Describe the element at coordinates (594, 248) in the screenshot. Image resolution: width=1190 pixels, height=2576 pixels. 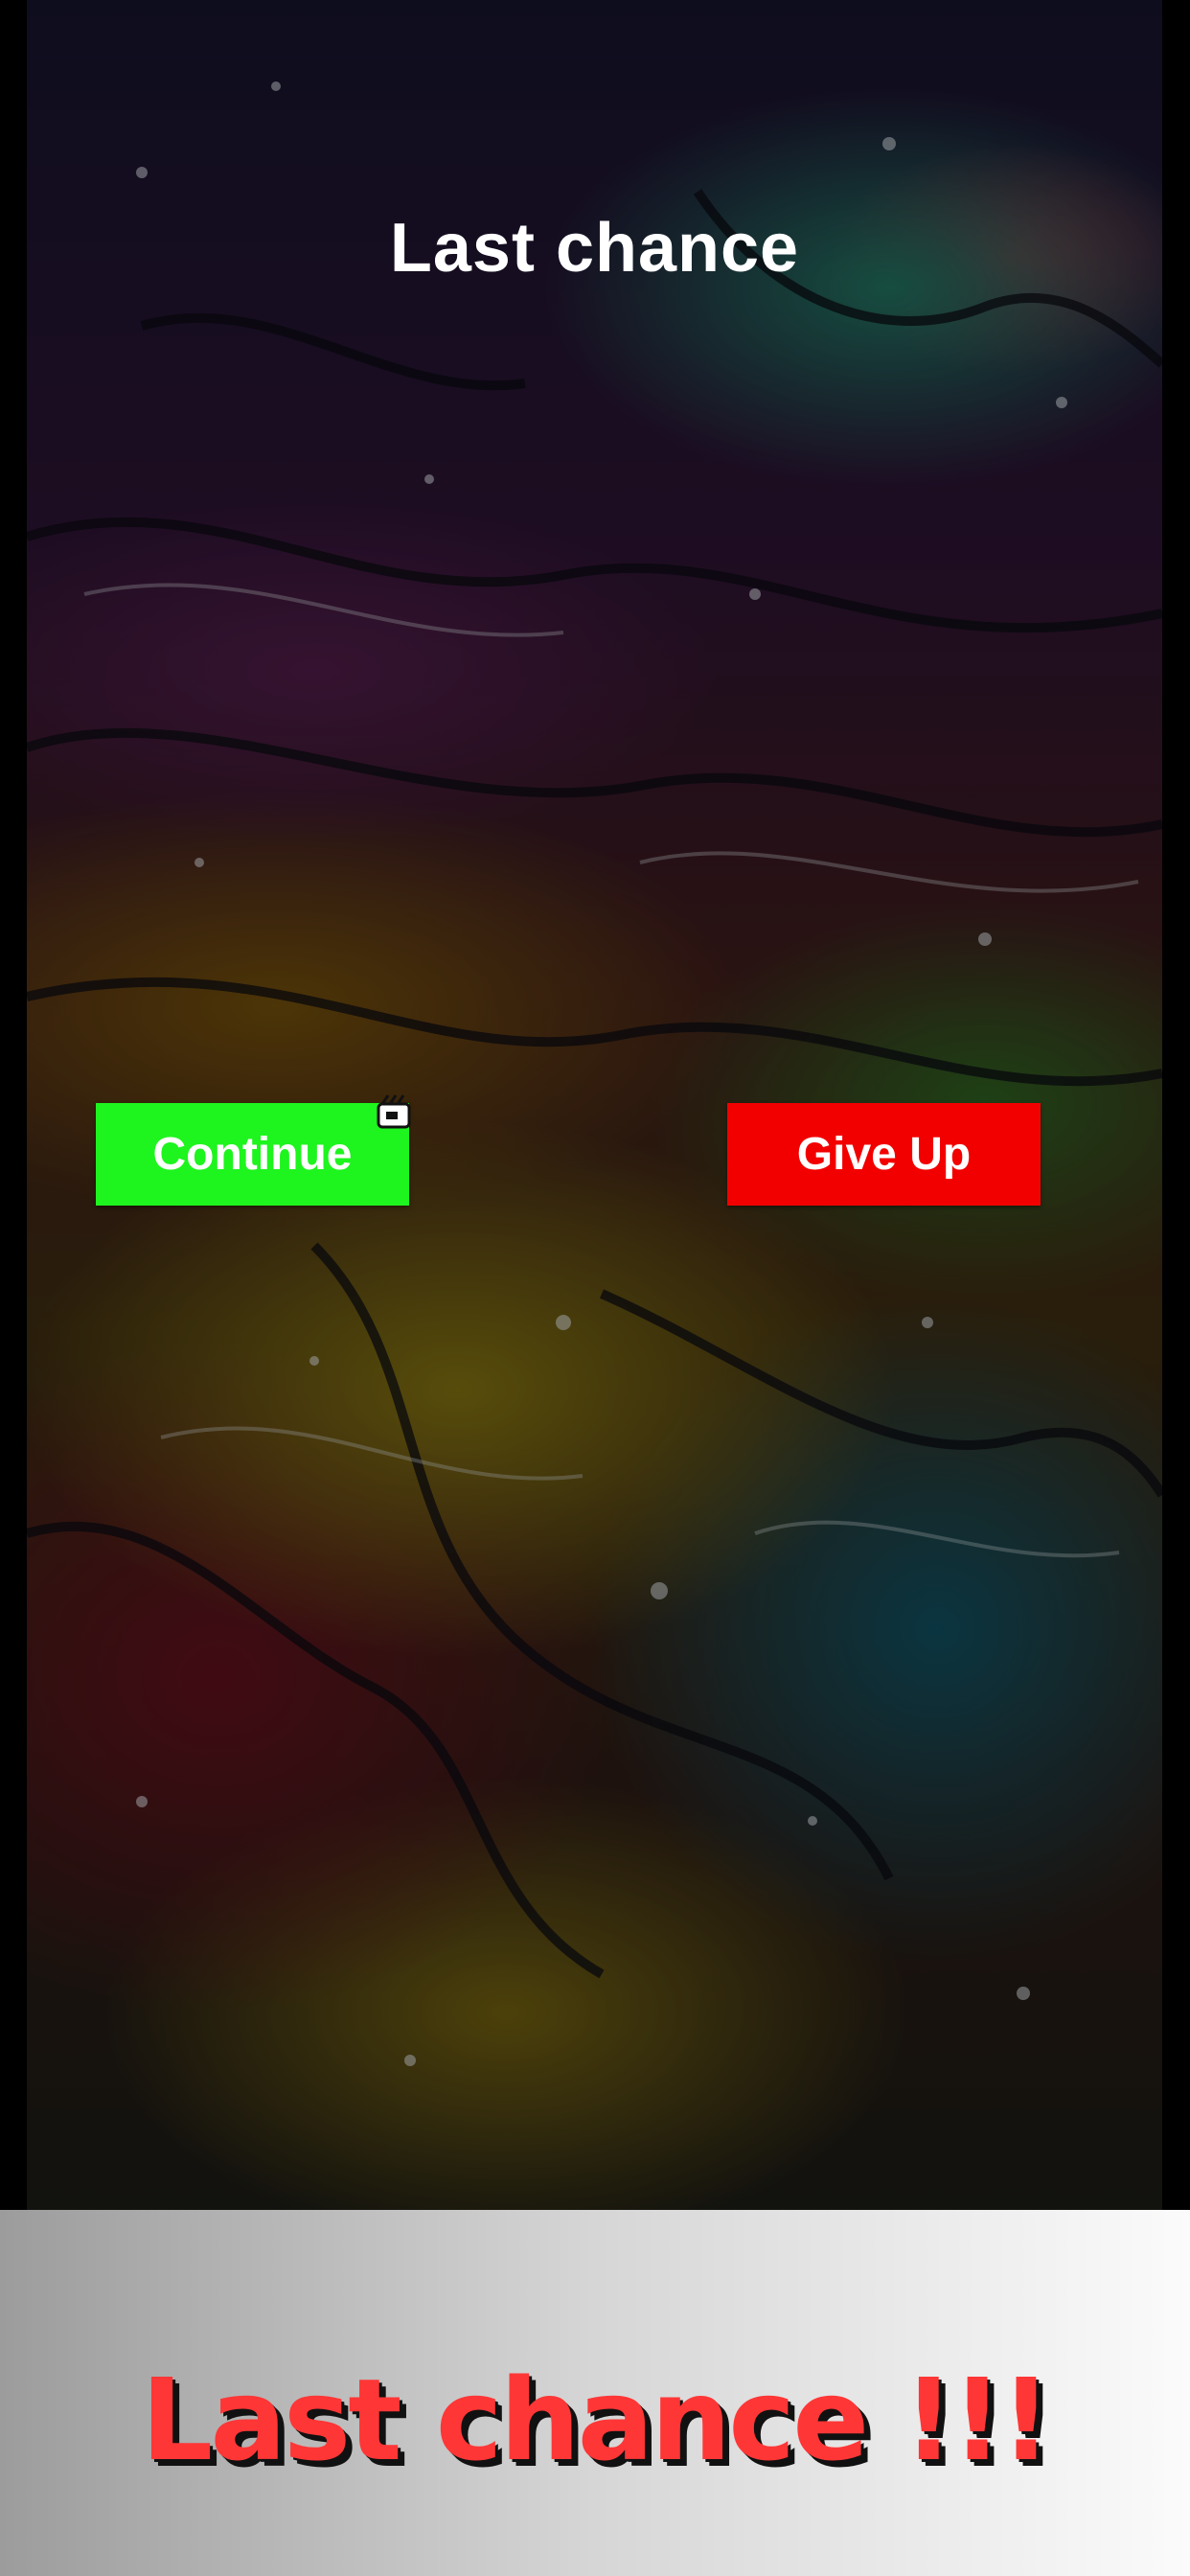
I see `screen-title: Last chance` at that location.